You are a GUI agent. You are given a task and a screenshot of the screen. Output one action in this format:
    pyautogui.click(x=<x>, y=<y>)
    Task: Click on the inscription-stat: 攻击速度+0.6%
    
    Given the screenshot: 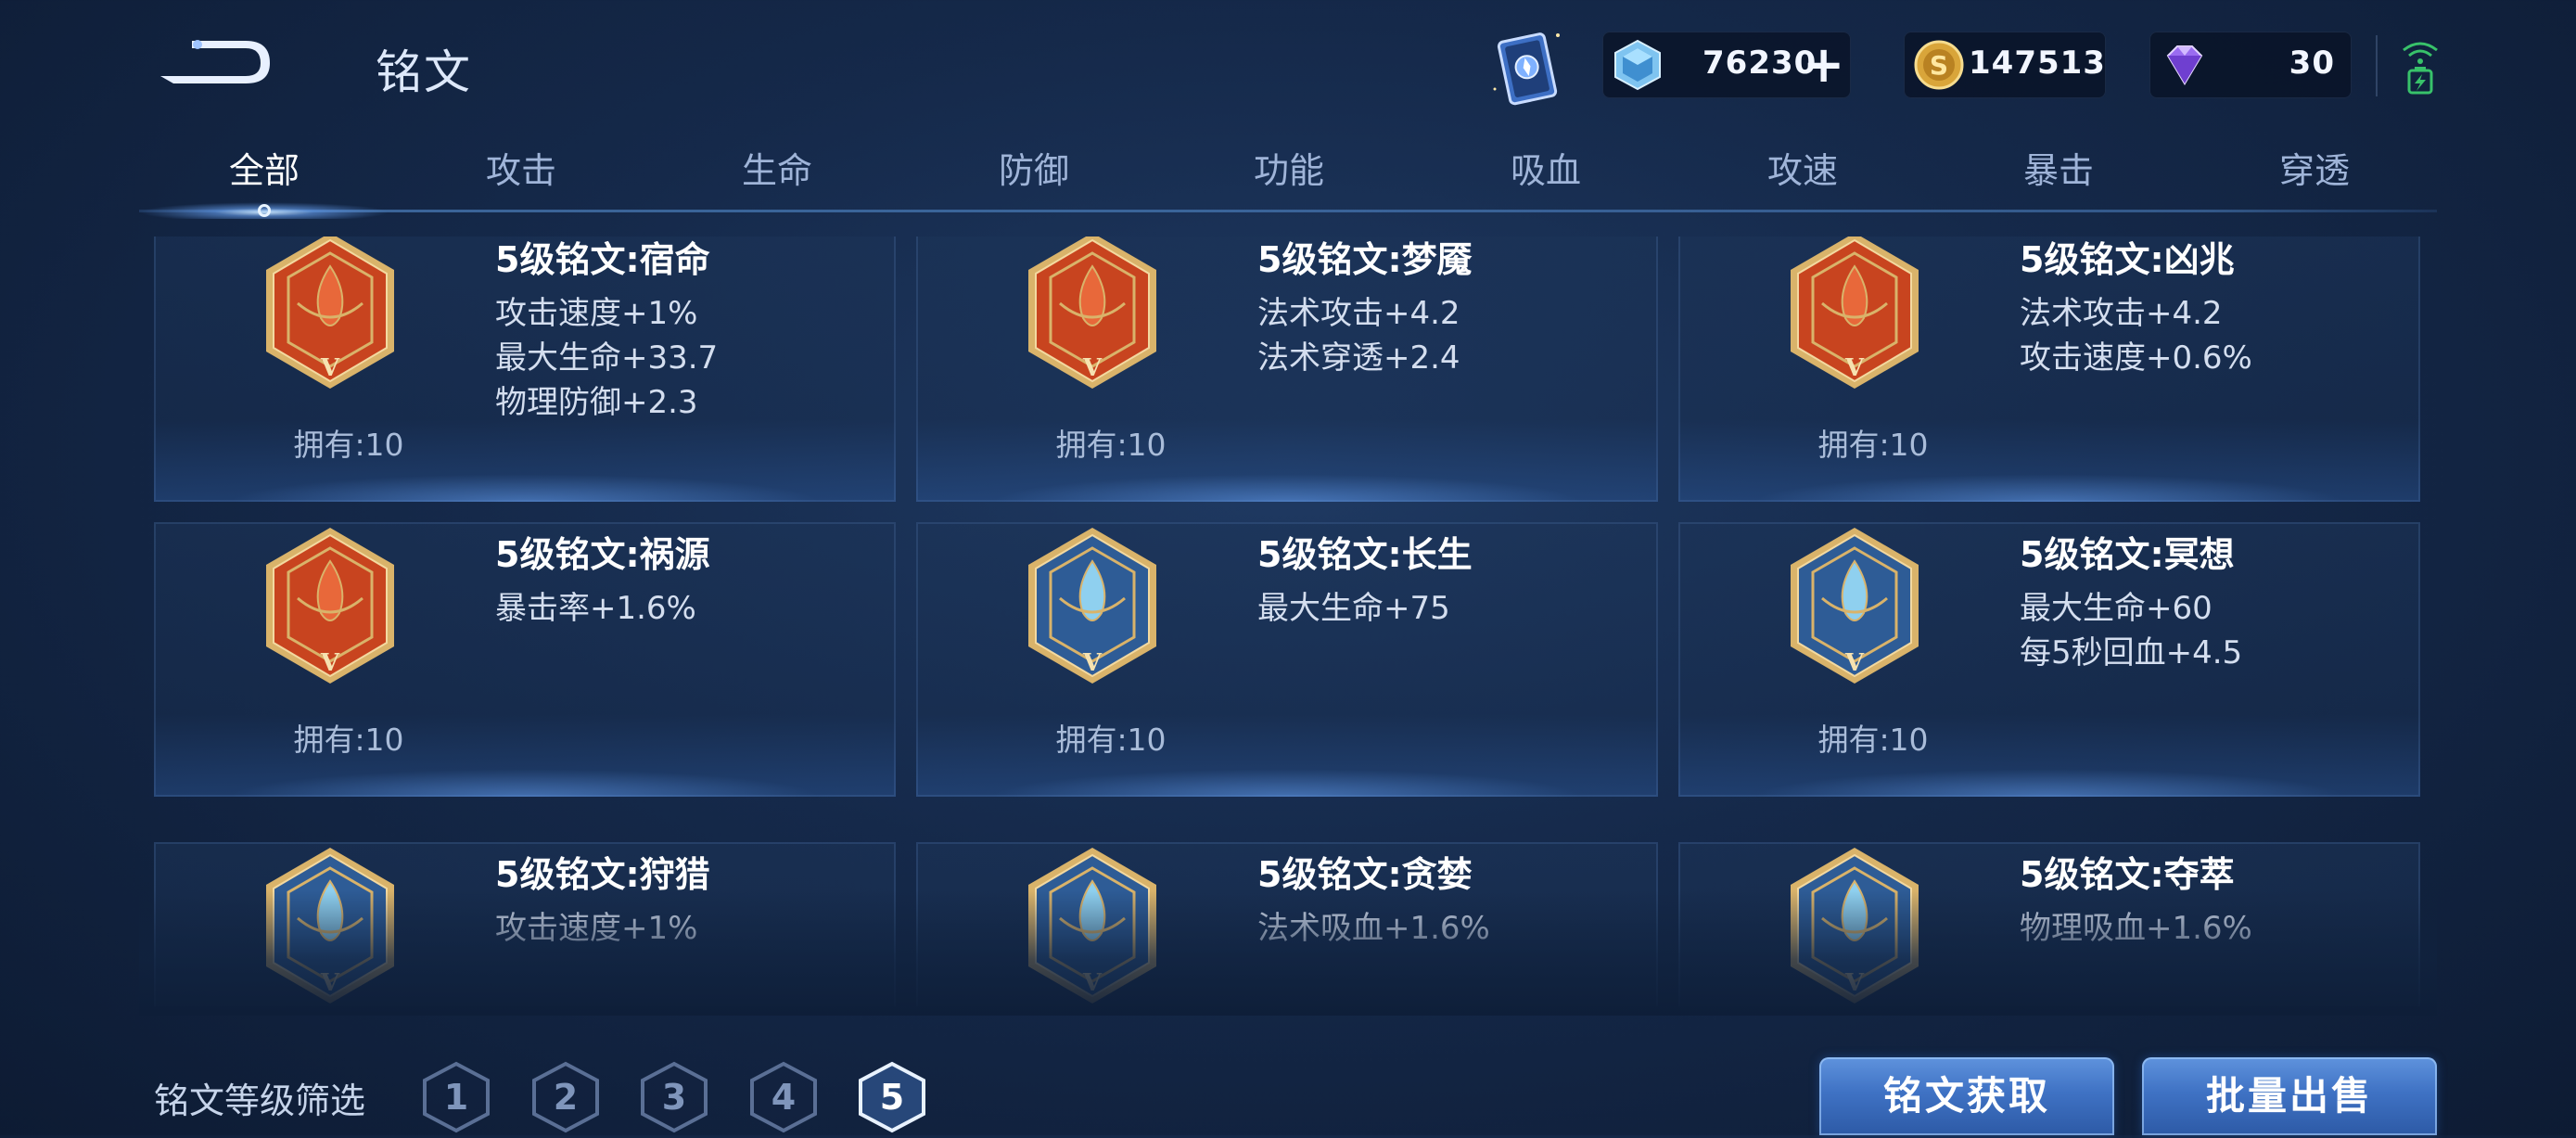 What is the action you would take?
    pyautogui.click(x=2136, y=358)
    